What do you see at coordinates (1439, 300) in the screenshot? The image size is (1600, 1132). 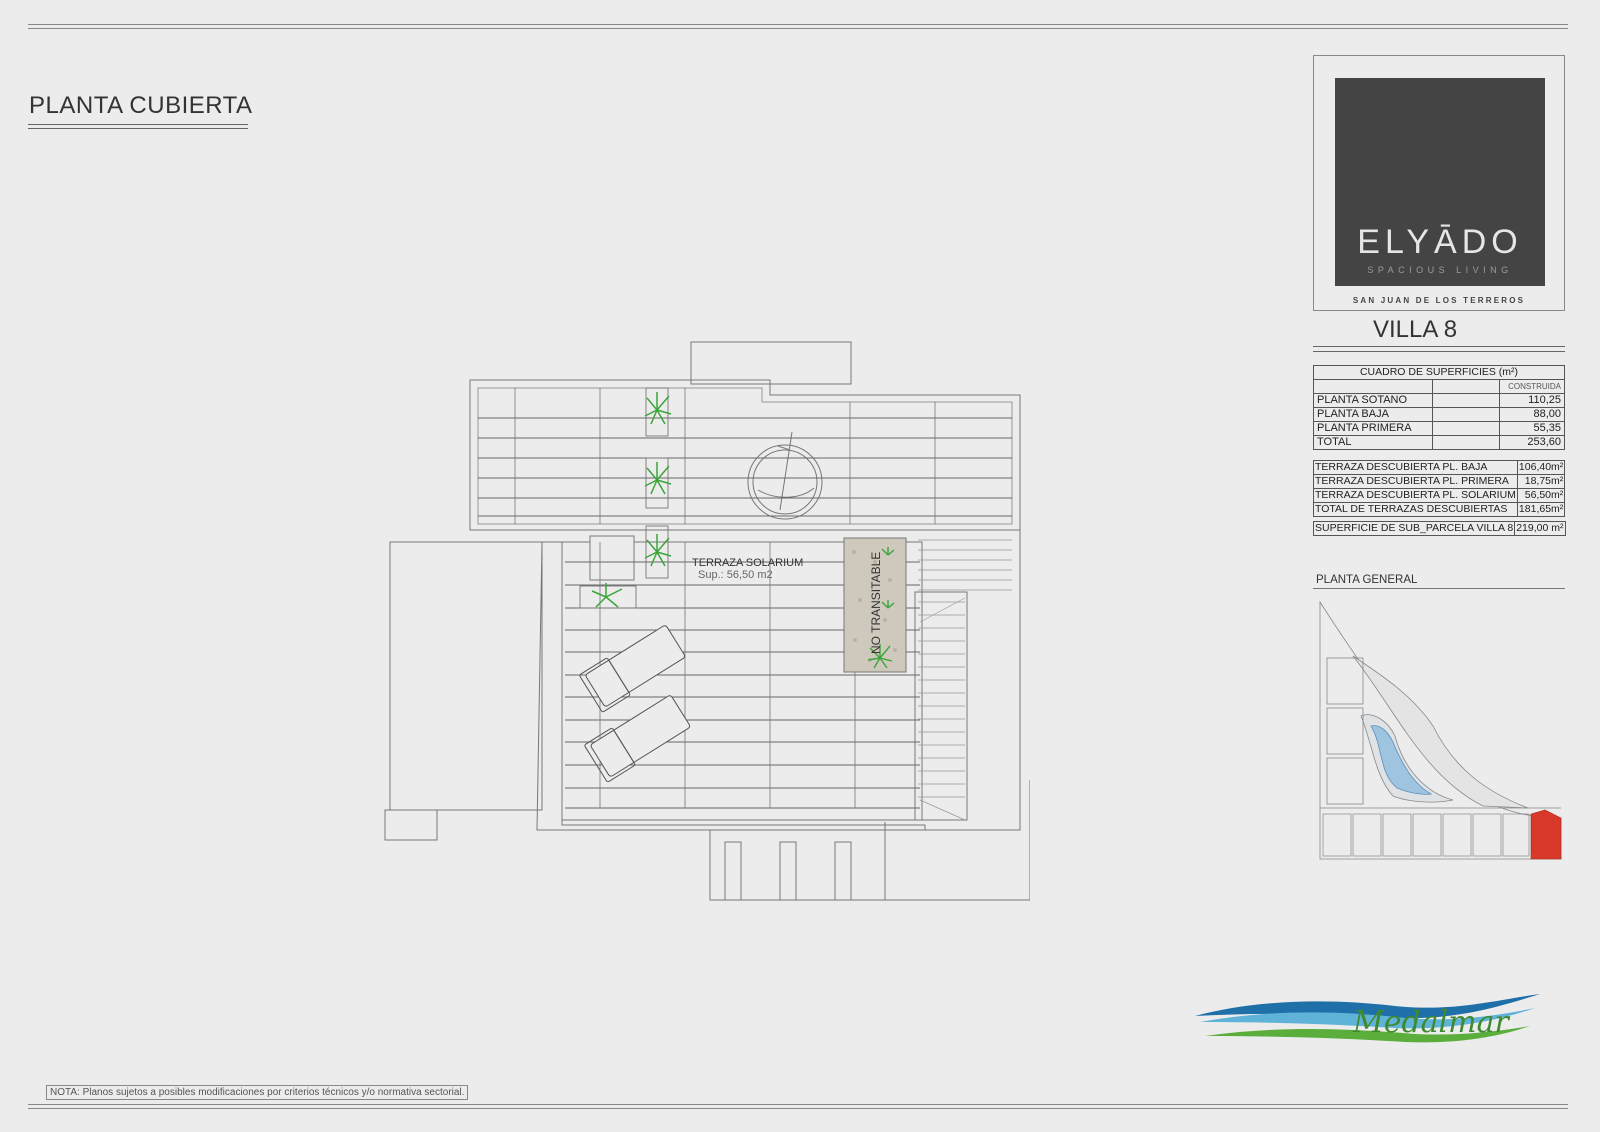 I see `brand-location: SAN JUAN DE LOS TERREROS` at bounding box center [1439, 300].